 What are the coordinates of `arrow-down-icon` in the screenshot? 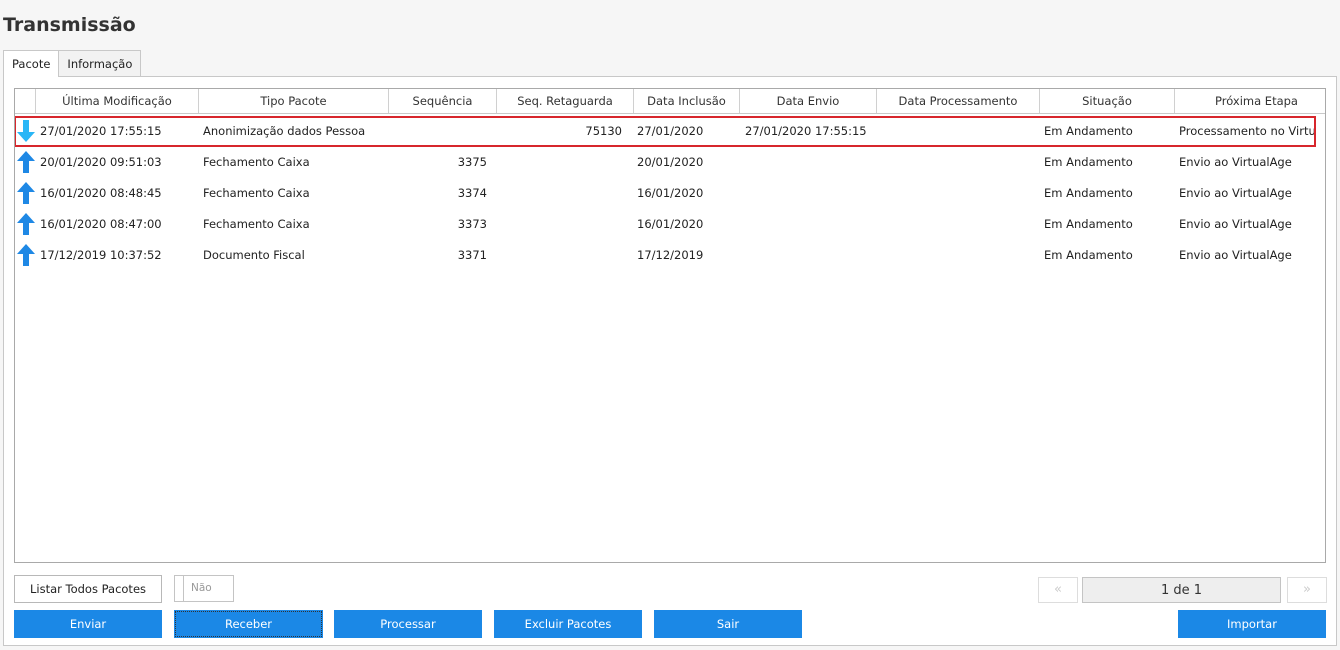 It's located at (26, 131).